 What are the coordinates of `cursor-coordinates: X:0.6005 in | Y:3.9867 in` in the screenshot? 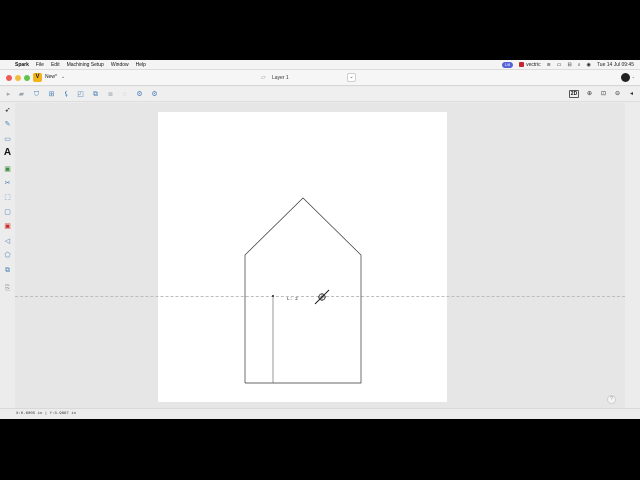 It's located at (46, 414).